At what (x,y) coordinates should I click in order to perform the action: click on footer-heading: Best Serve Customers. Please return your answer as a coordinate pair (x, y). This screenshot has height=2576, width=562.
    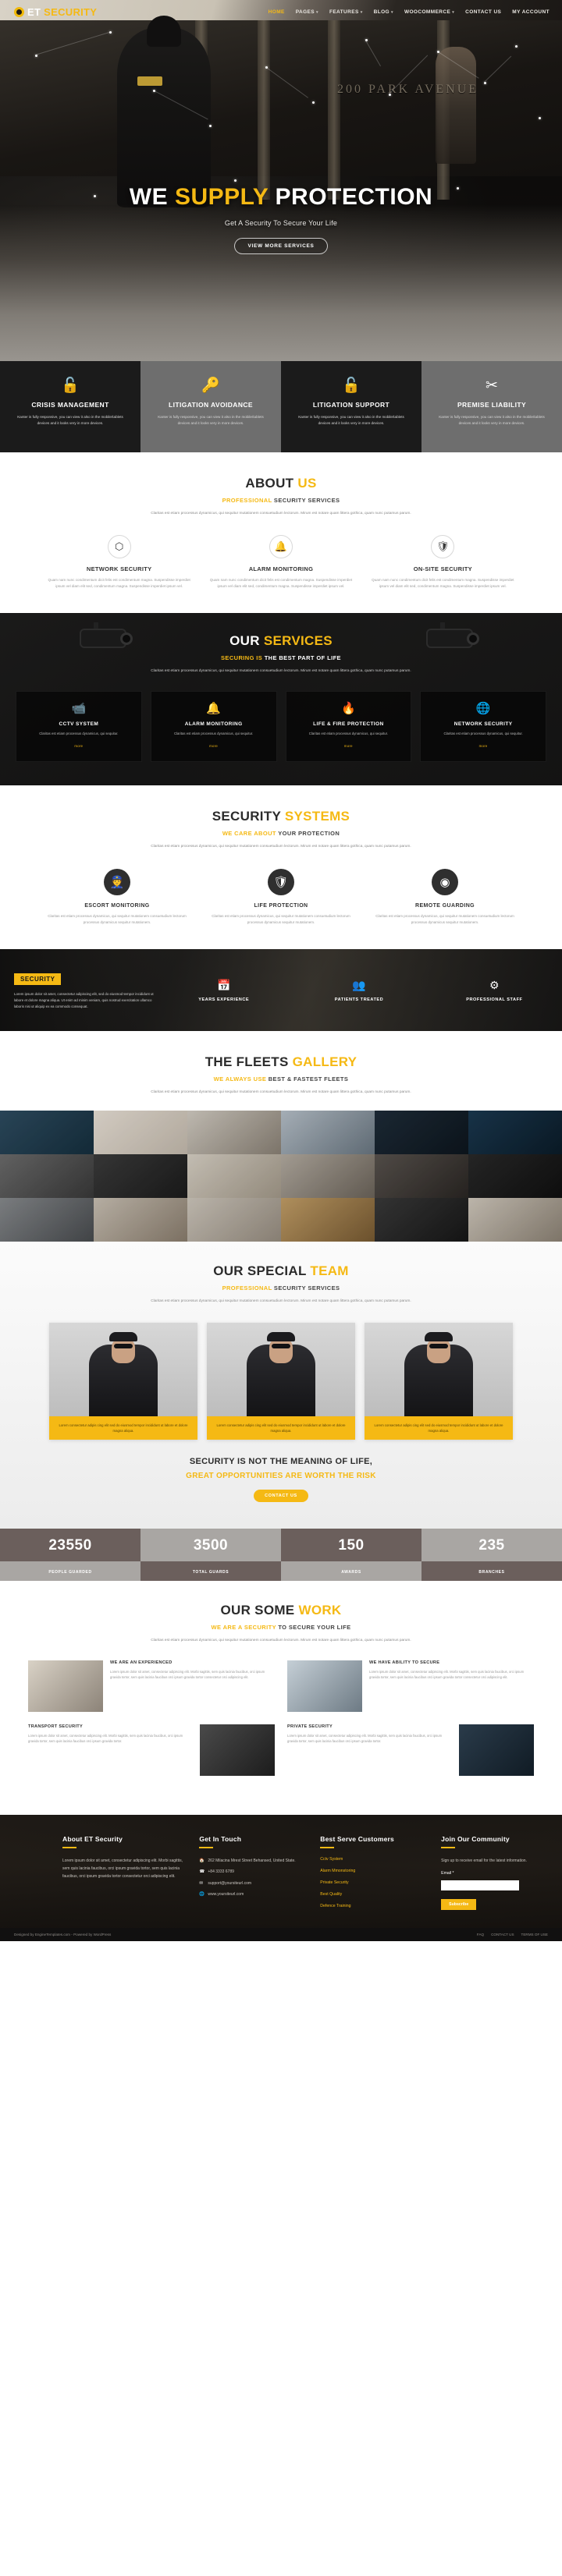
    Looking at the image, I should click on (357, 1838).